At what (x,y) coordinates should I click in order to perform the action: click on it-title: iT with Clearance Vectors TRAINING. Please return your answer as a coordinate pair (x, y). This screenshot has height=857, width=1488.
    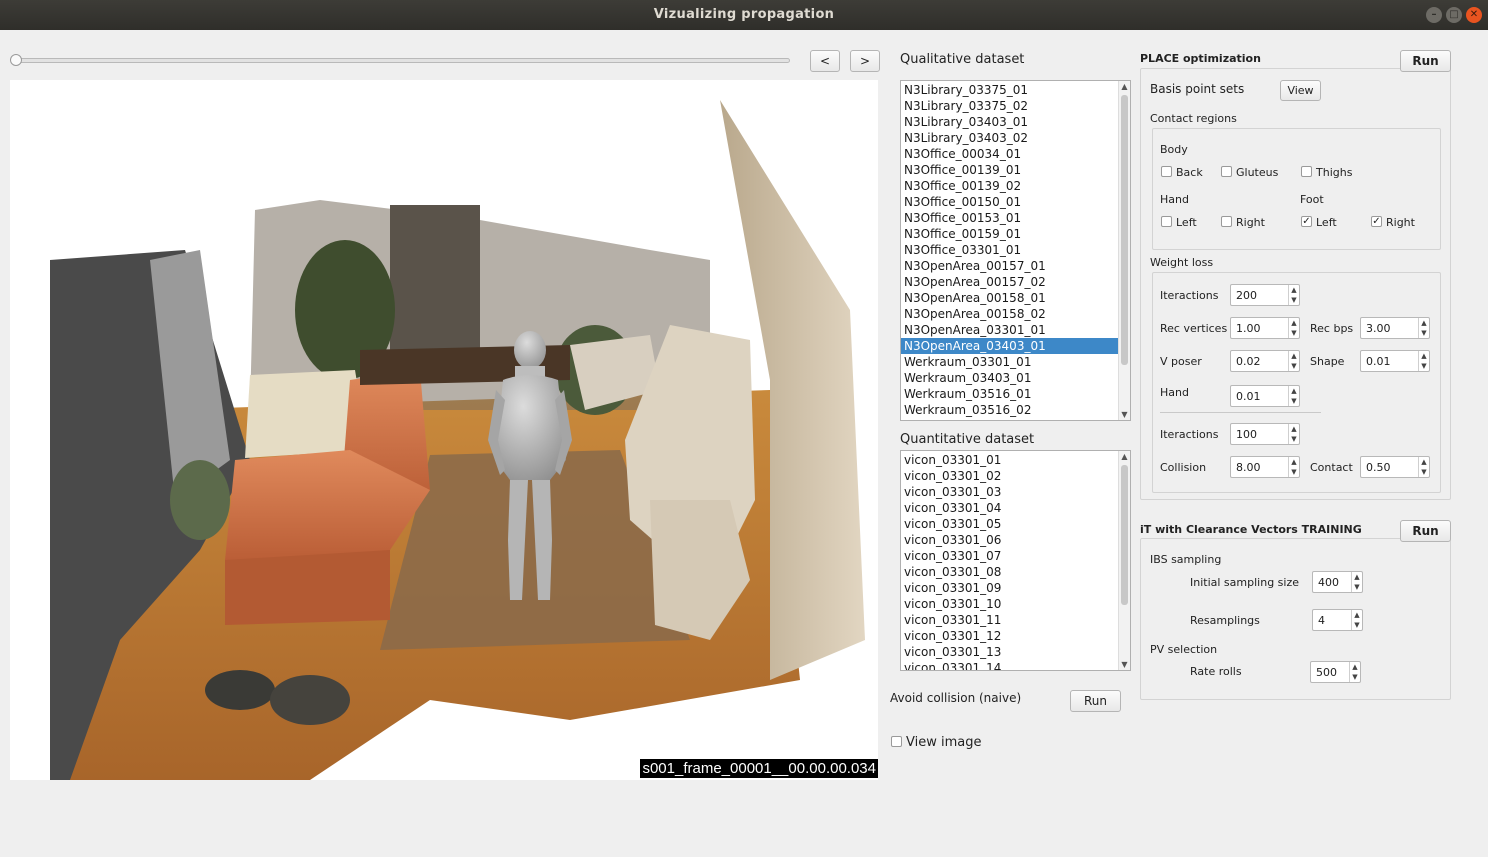
    Looking at the image, I should click on (1251, 529).